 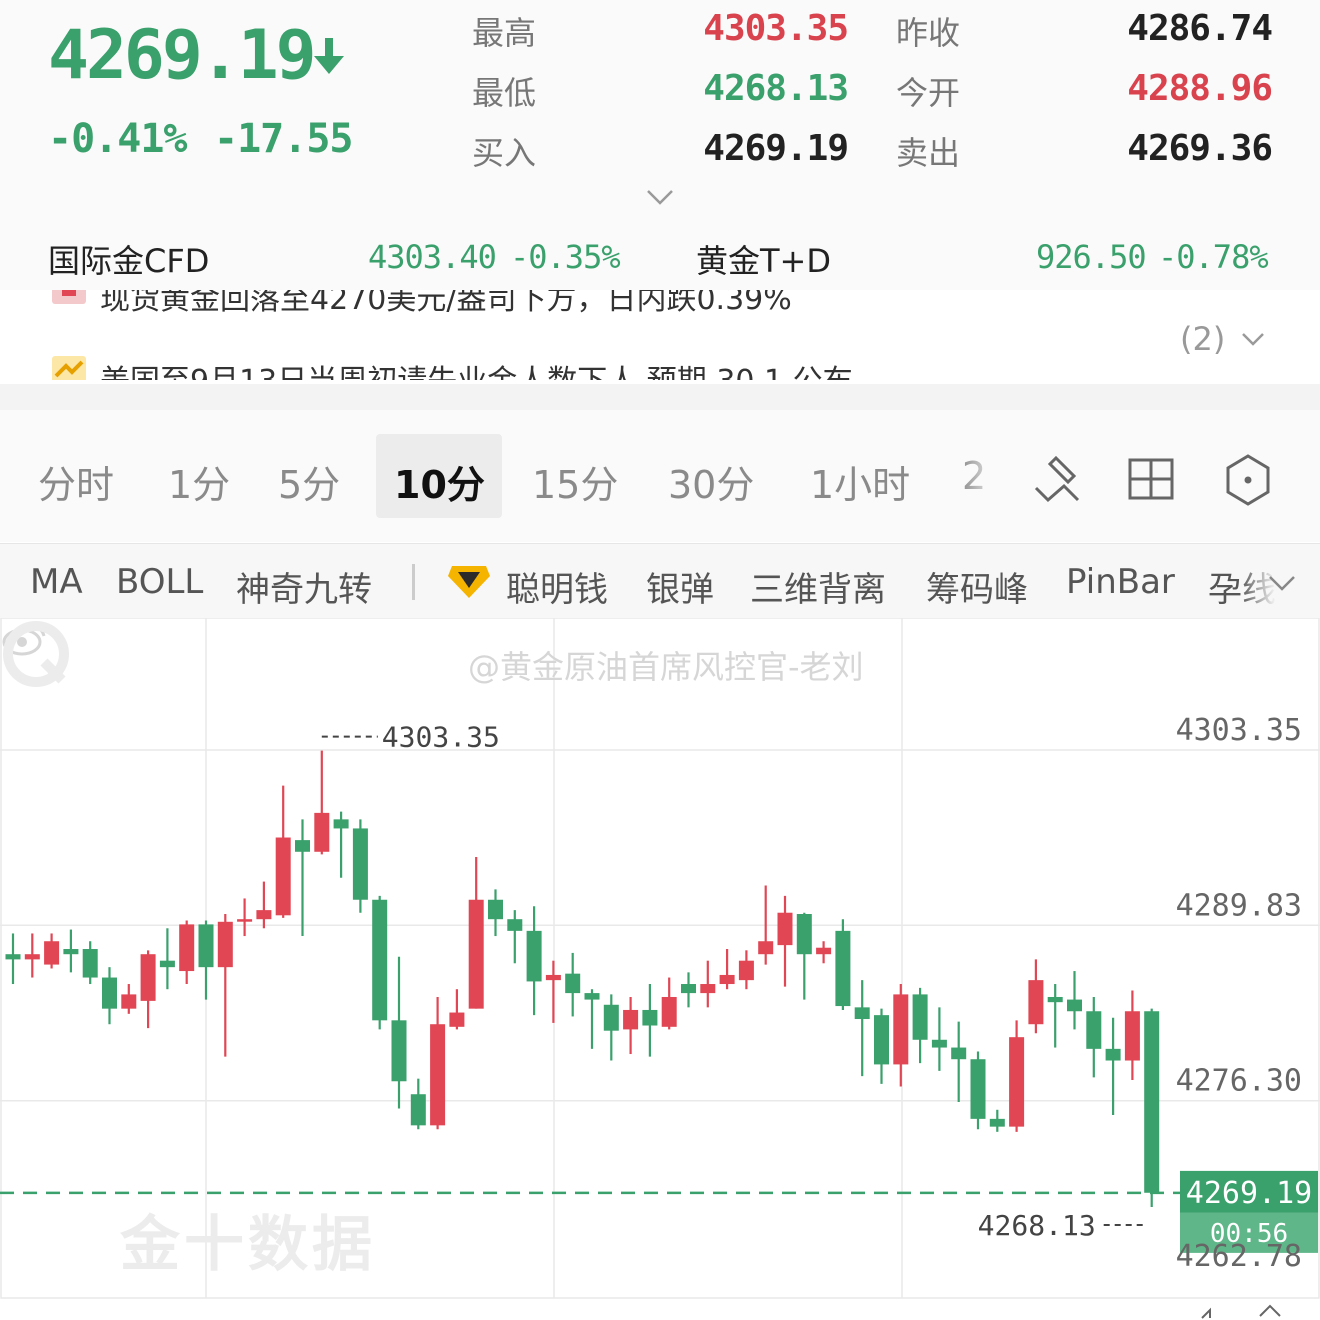 I want to click on tab-1min: 1分, so click(x=199, y=481).